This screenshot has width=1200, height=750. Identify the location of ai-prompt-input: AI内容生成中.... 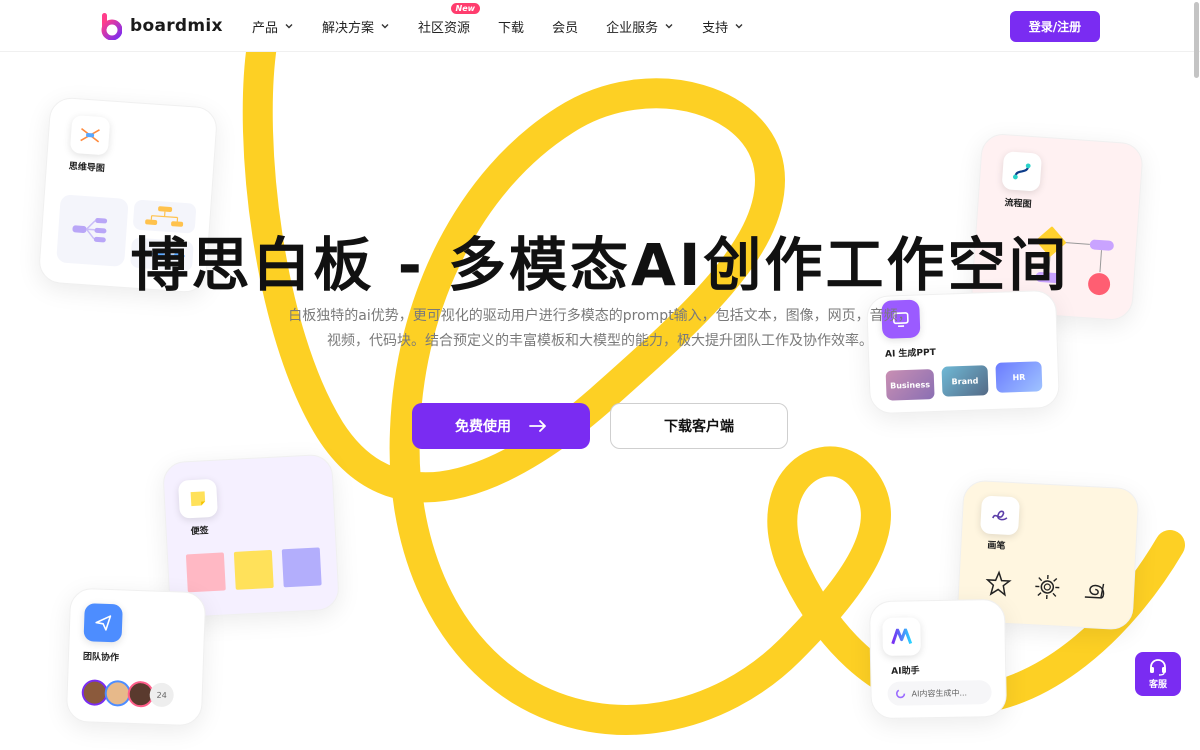
(939, 693).